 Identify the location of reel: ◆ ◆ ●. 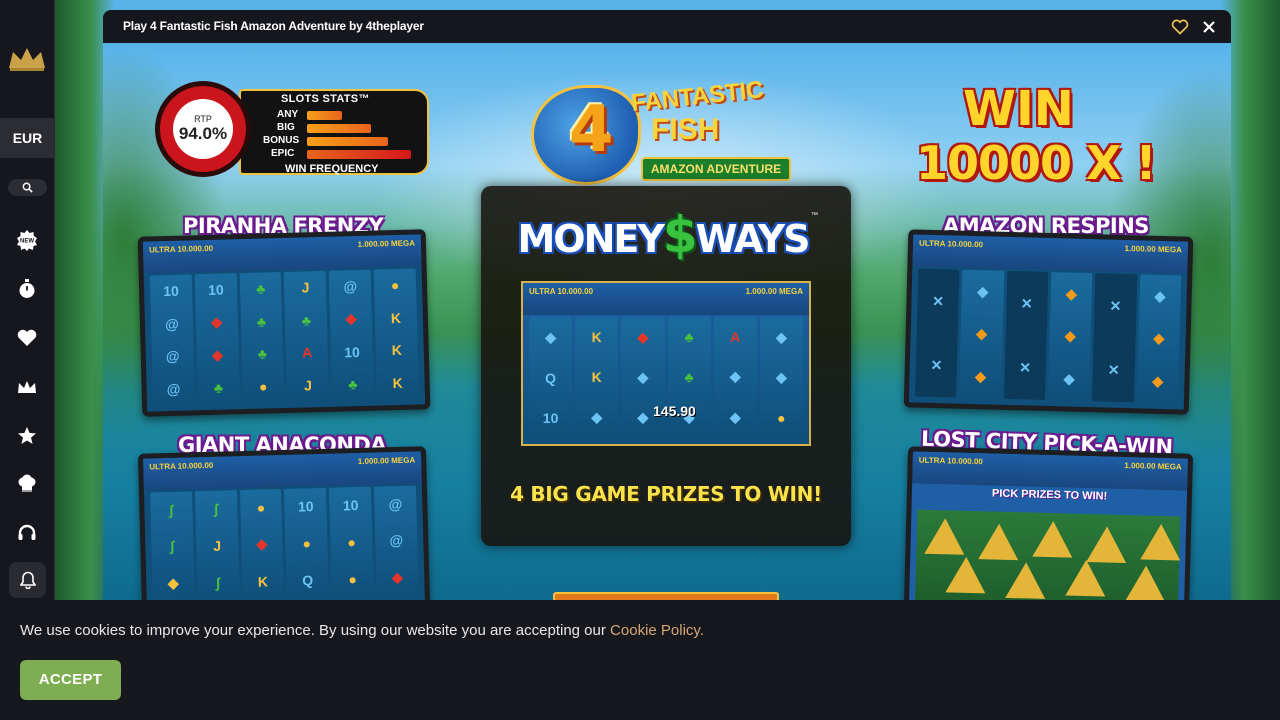
(781, 377).